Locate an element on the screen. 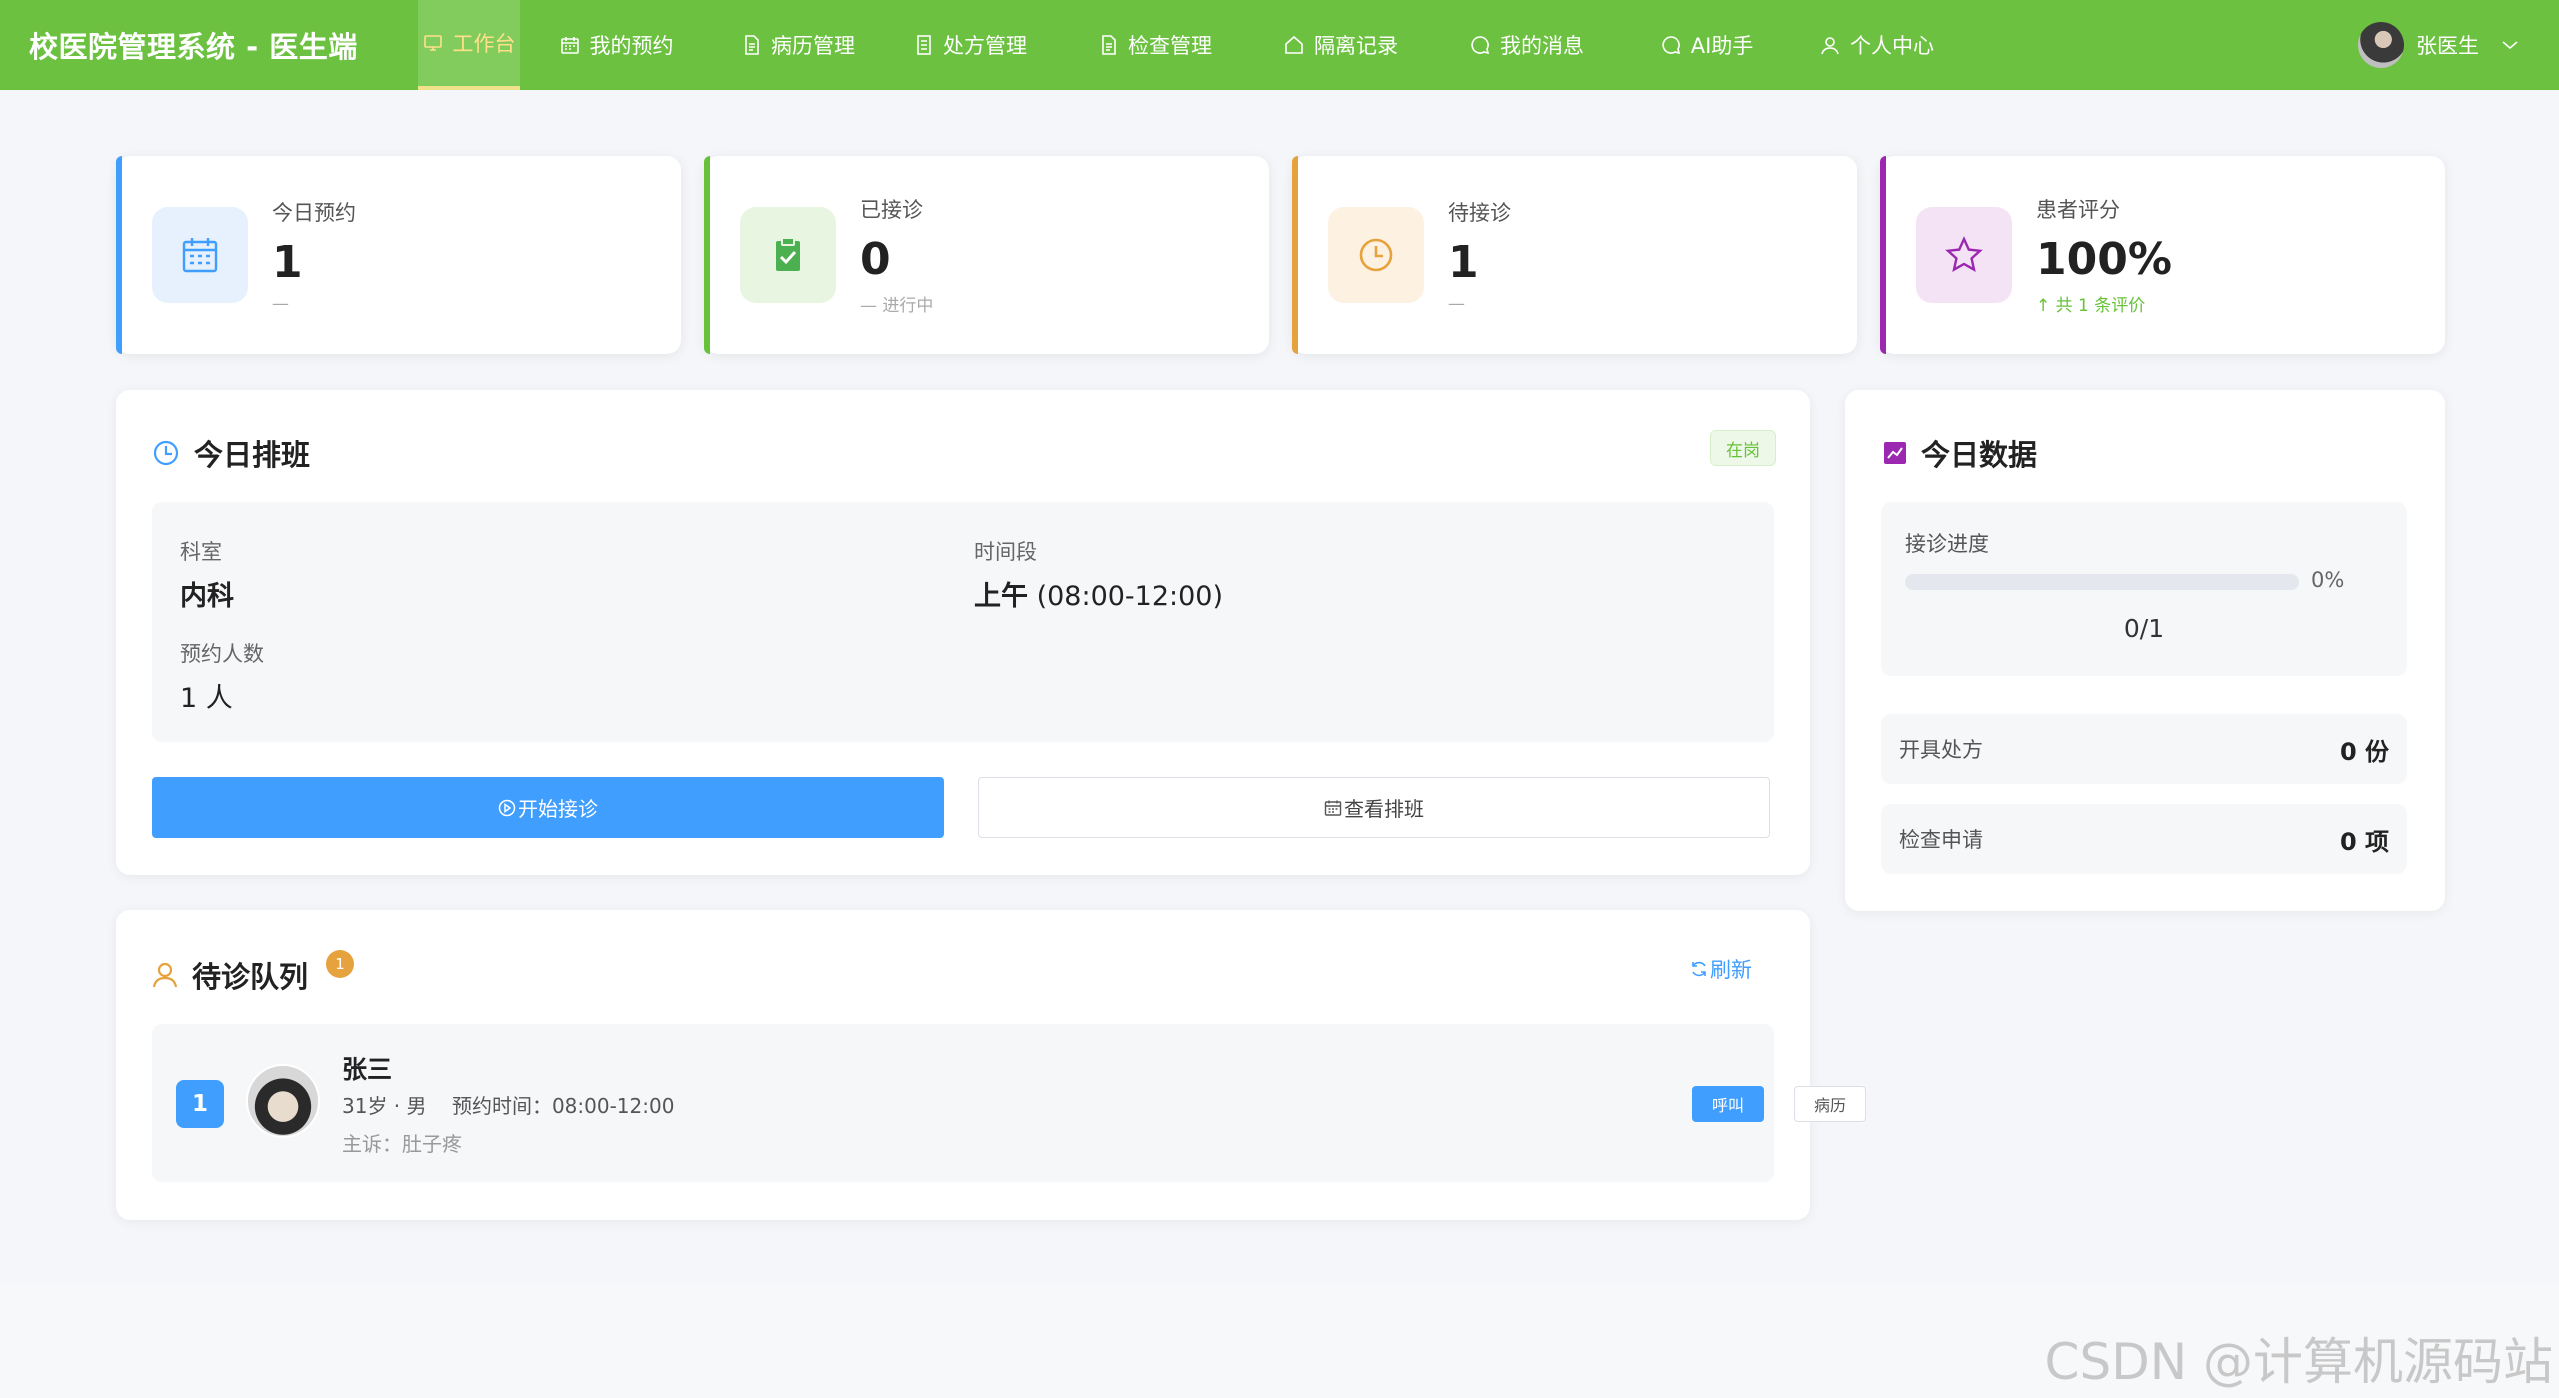 The height and width of the screenshot is (1398, 2559). progress-percent: 0% is located at coordinates (2328, 580).